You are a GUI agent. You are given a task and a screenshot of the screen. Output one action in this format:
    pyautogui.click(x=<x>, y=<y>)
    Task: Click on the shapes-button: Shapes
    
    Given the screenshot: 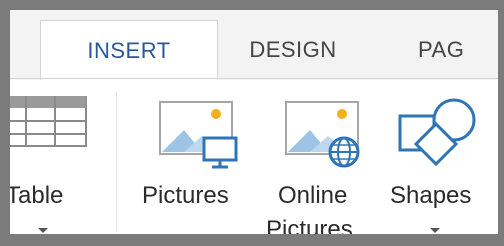 What is the action you would take?
    pyautogui.click(x=443, y=157)
    